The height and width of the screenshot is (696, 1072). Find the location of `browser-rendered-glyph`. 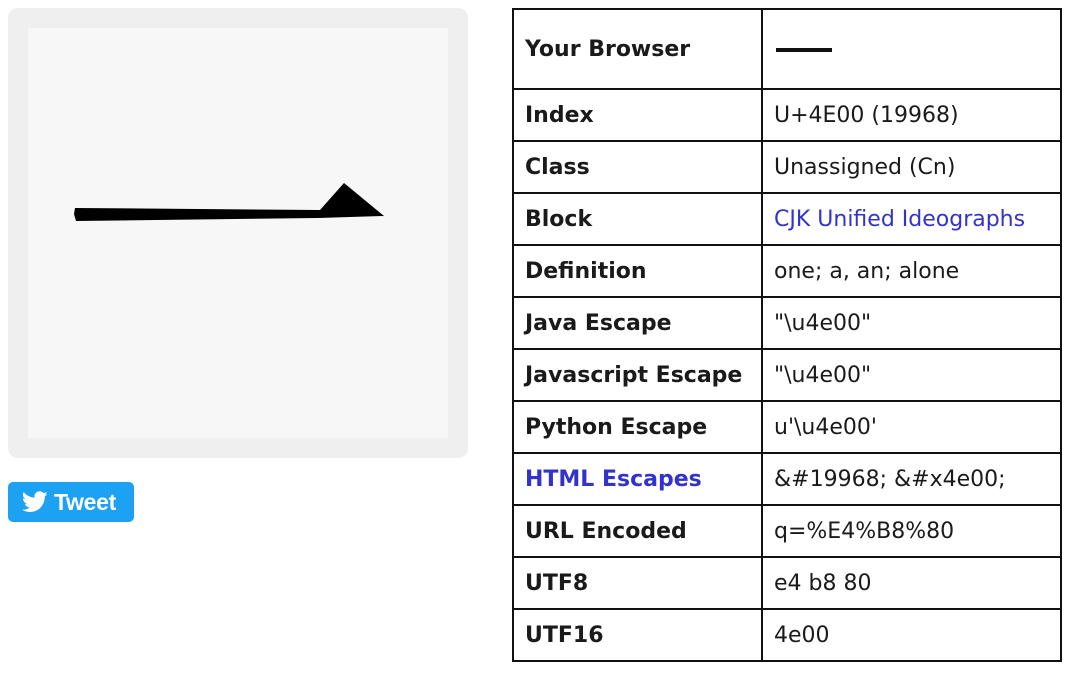

browser-rendered-glyph is located at coordinates (804, 49).